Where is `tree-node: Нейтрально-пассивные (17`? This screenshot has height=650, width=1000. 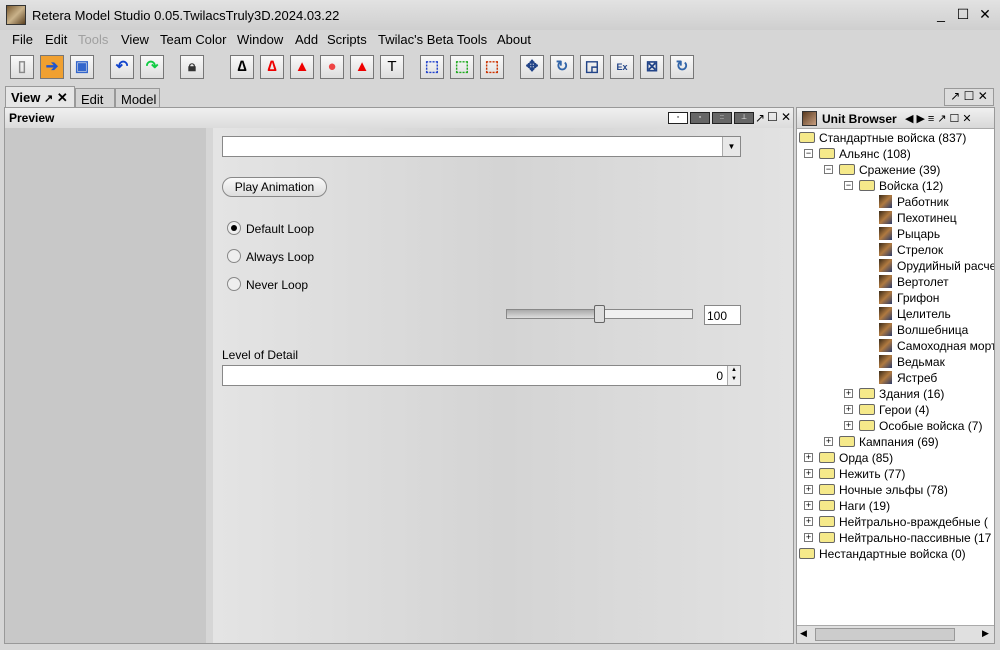
tree-node: Нейтрально-пассивные (17 is located at coordinates (905, 538).